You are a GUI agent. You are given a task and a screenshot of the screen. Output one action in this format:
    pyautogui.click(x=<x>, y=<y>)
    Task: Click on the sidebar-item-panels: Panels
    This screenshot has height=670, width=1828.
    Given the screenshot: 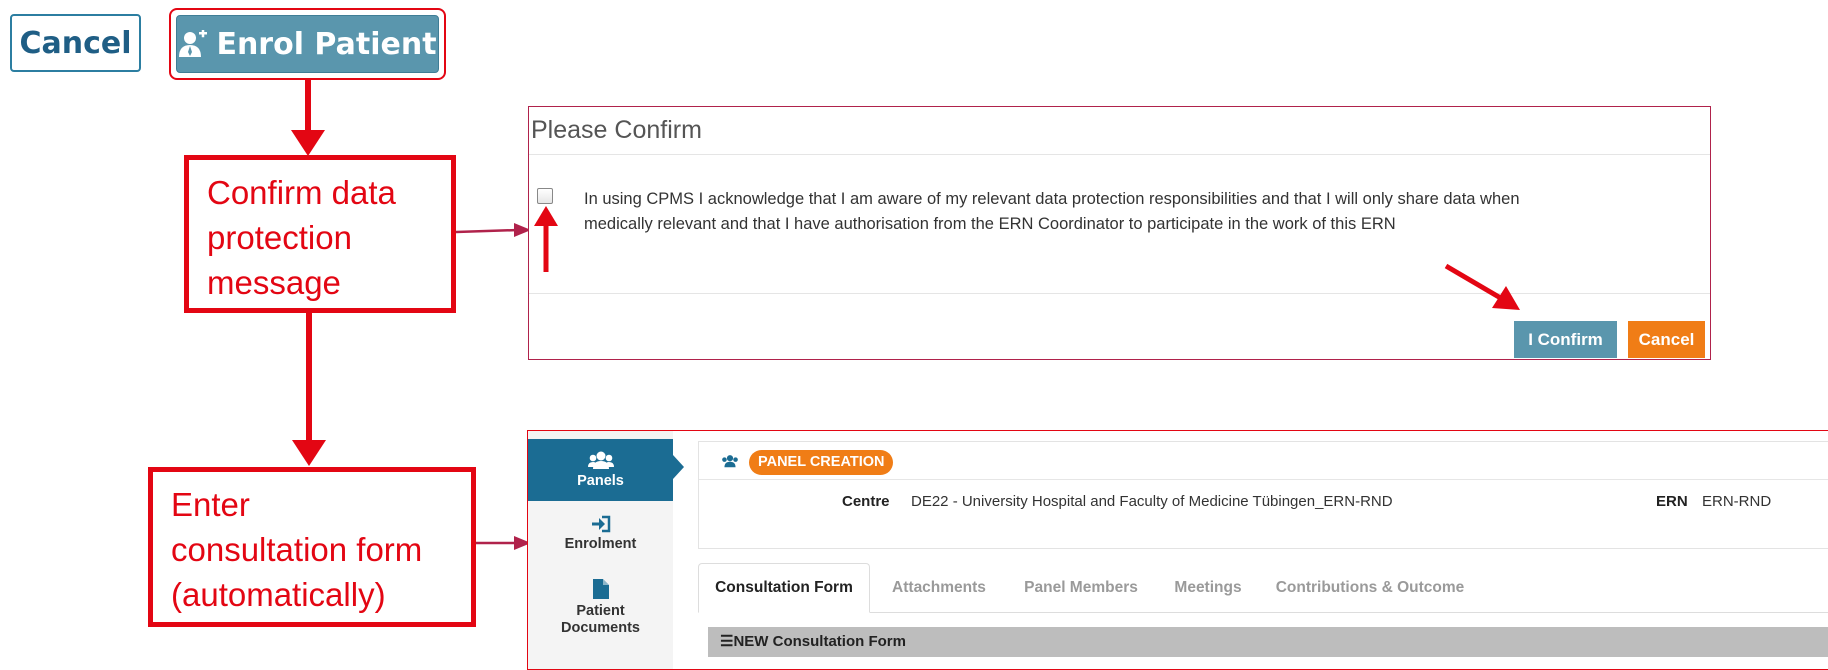 What is the action you would take?
    pyautogui.click(x=600, y=470)
    